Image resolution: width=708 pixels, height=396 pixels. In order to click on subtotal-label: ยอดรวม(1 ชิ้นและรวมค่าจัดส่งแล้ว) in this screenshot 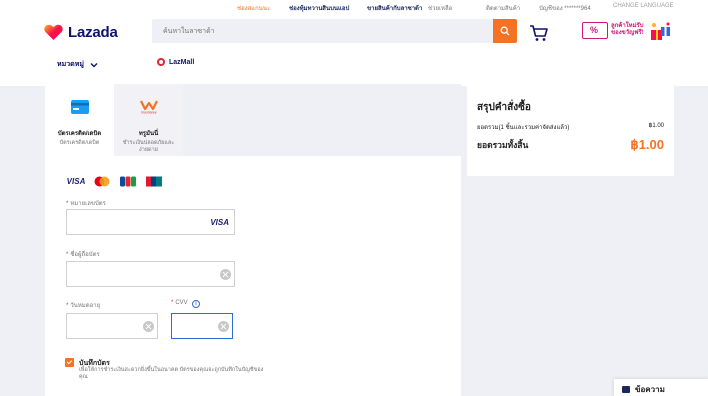, I will do `click(523, 128)`.